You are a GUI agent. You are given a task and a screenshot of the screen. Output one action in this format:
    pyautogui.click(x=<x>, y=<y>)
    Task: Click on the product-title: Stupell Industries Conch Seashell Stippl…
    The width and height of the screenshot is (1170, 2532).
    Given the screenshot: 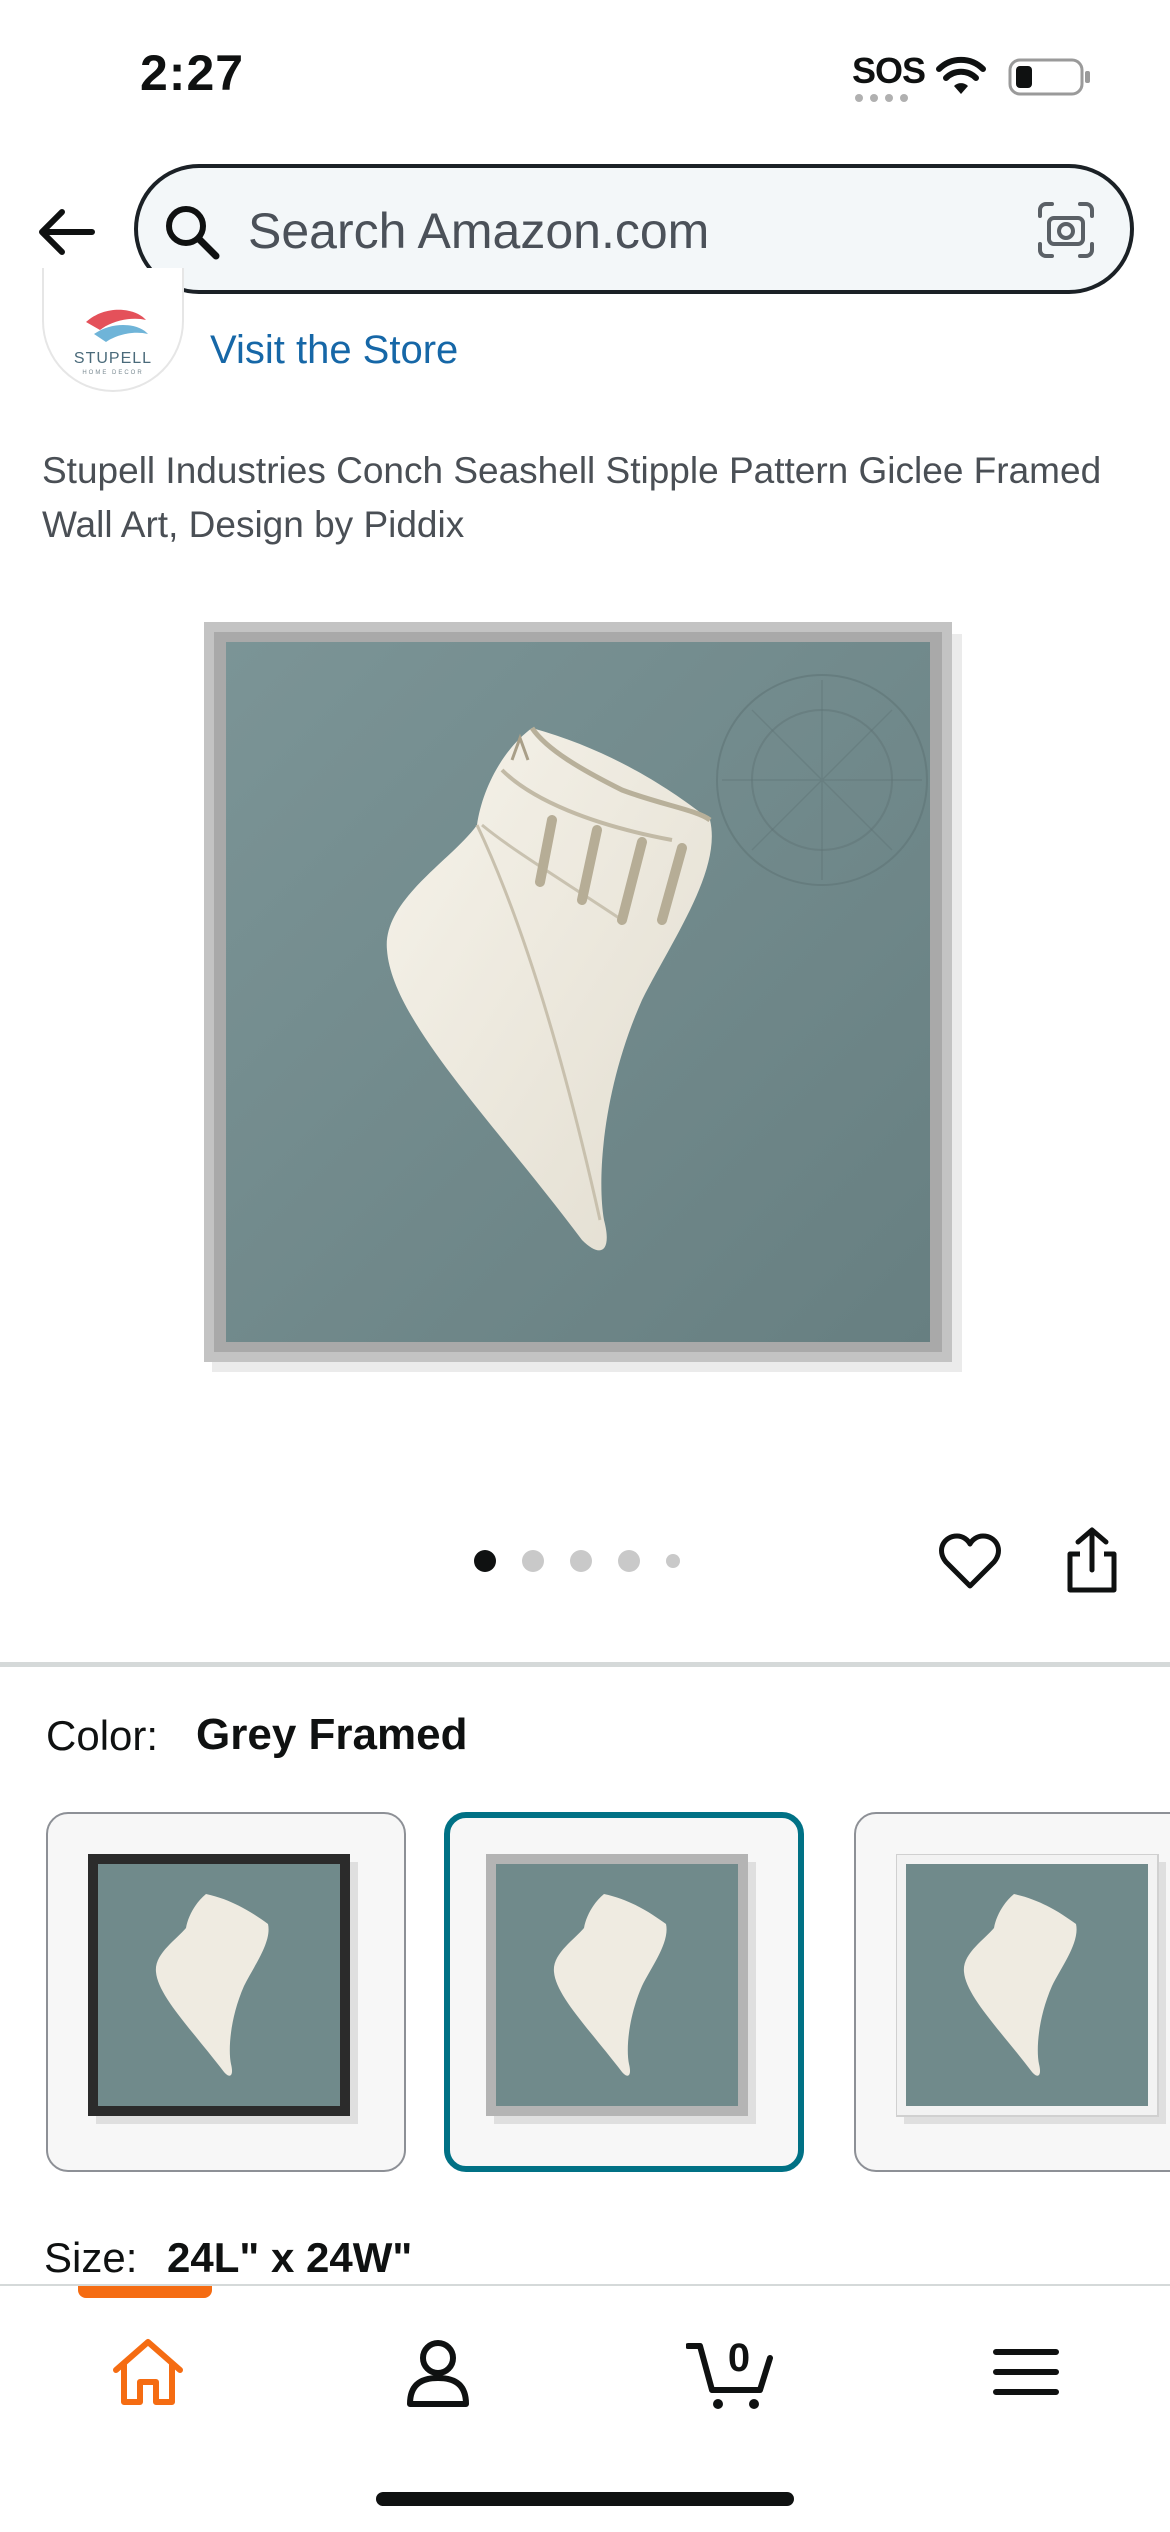 What is the action you would take?
    pyautogui.click(x=572, y=497)
    